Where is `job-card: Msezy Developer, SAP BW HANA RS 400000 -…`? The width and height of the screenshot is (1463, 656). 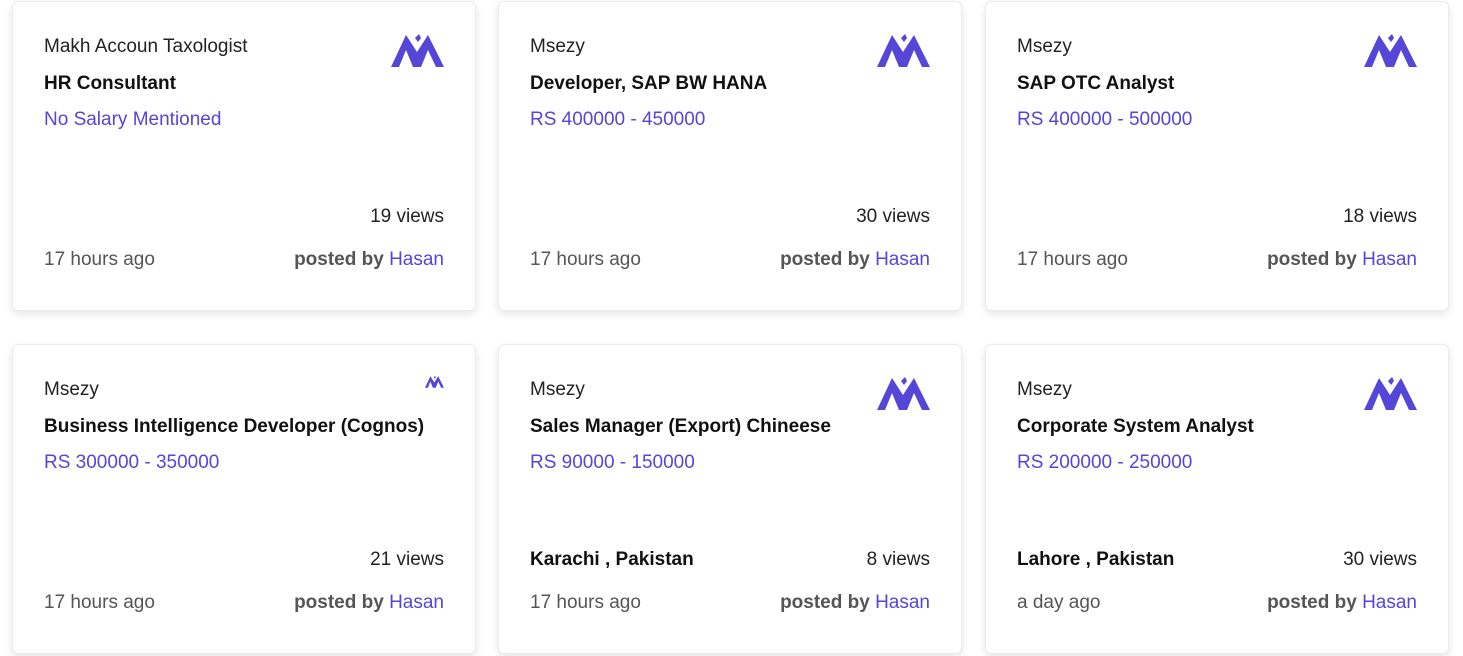
job-card: Msezy Developer, SAP BW HANA RS 400000 -… is located at coordinates (730, 156).